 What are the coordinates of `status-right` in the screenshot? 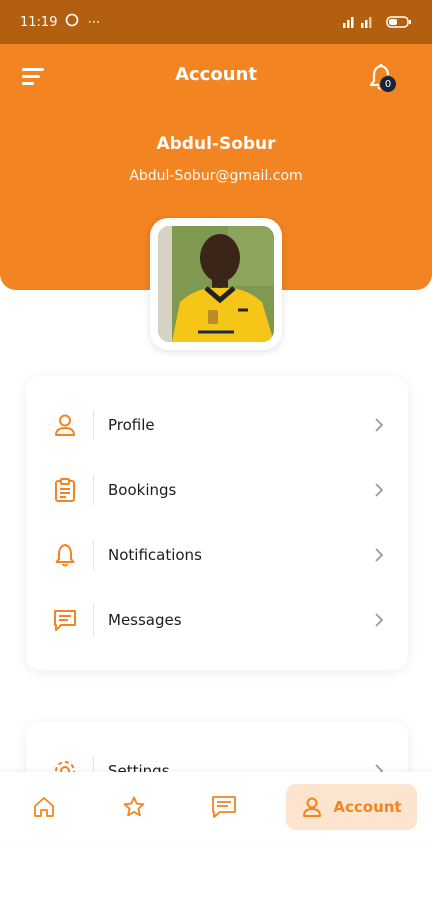 It's located at (377, 22).